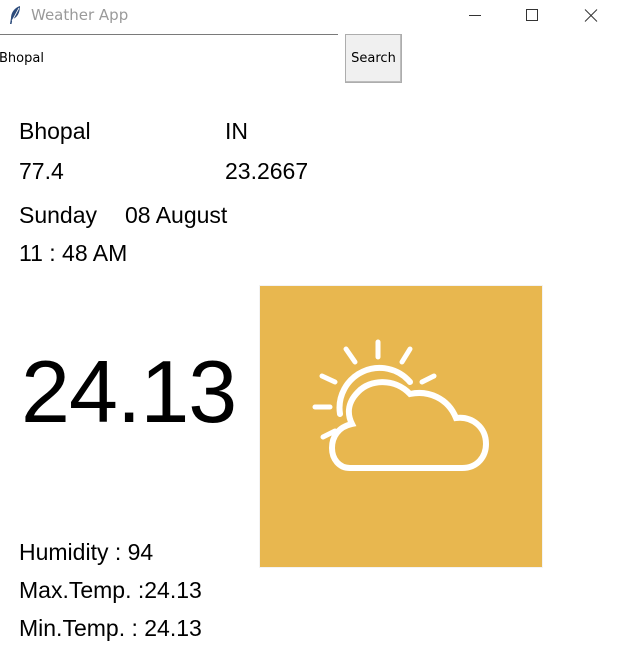 The image size is (621, 653). Describe the element at coordinates (267, 171) in the screenshot. I see `latitude-value: 23.2667` at that location.